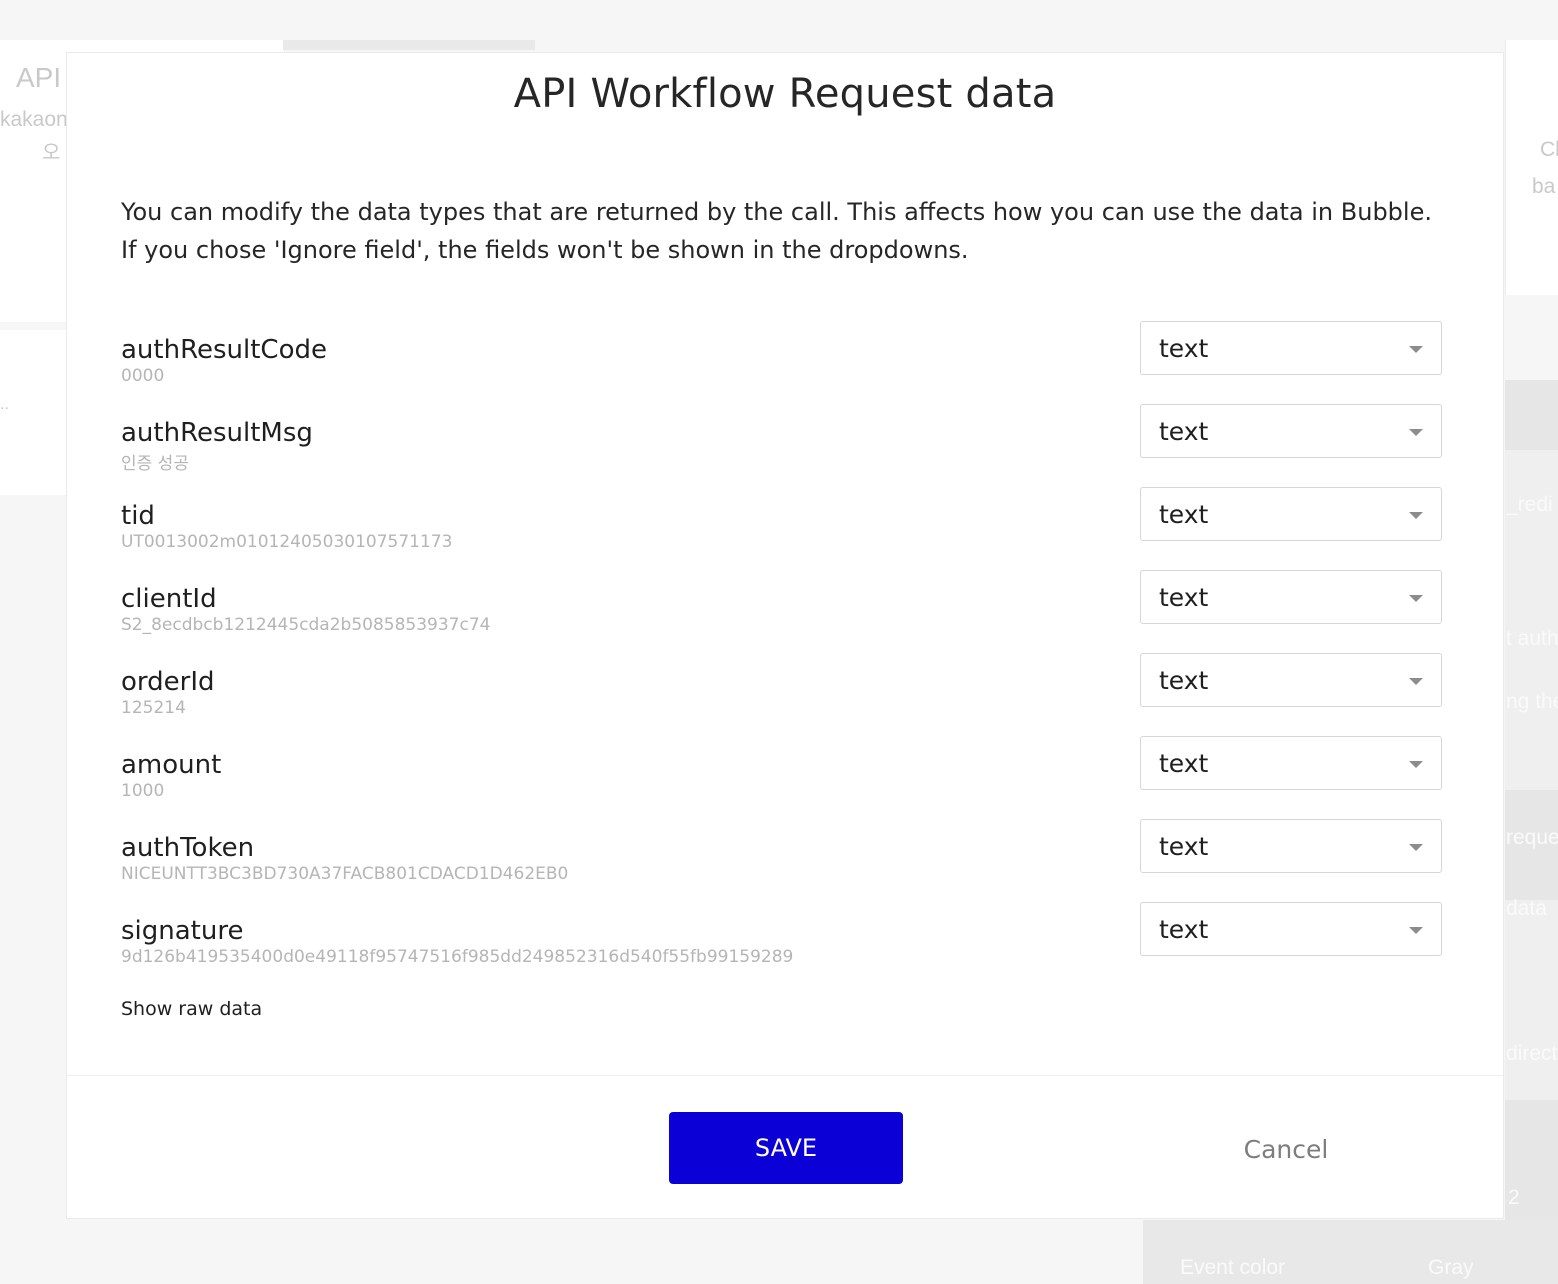 The image size is (1558, 1284). What do you see at coordinates (1286, 1149) in the screenshot?
I see `cancel-button: Cancel` at bounding box center [1286, 1149].